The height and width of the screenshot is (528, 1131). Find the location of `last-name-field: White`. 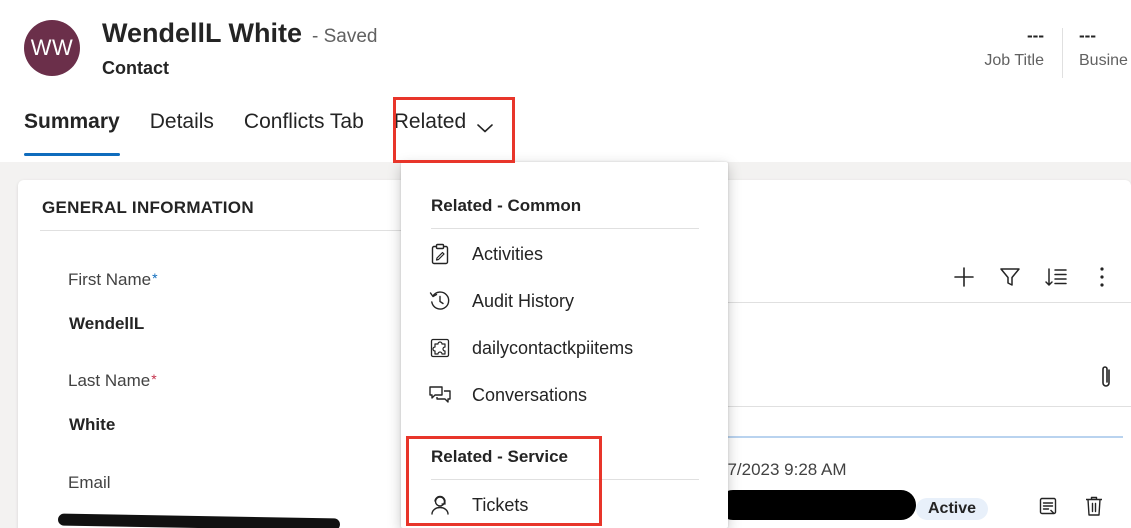

last-name-field: White is located at coordinates (92, 425).